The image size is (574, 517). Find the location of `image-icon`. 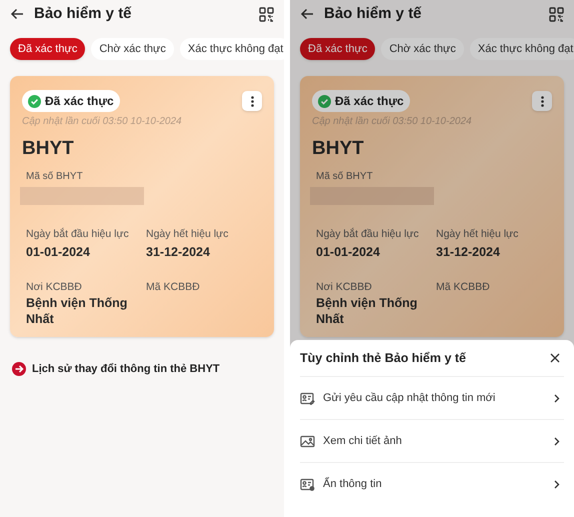

image-icon is located at coordinates (307, 441).